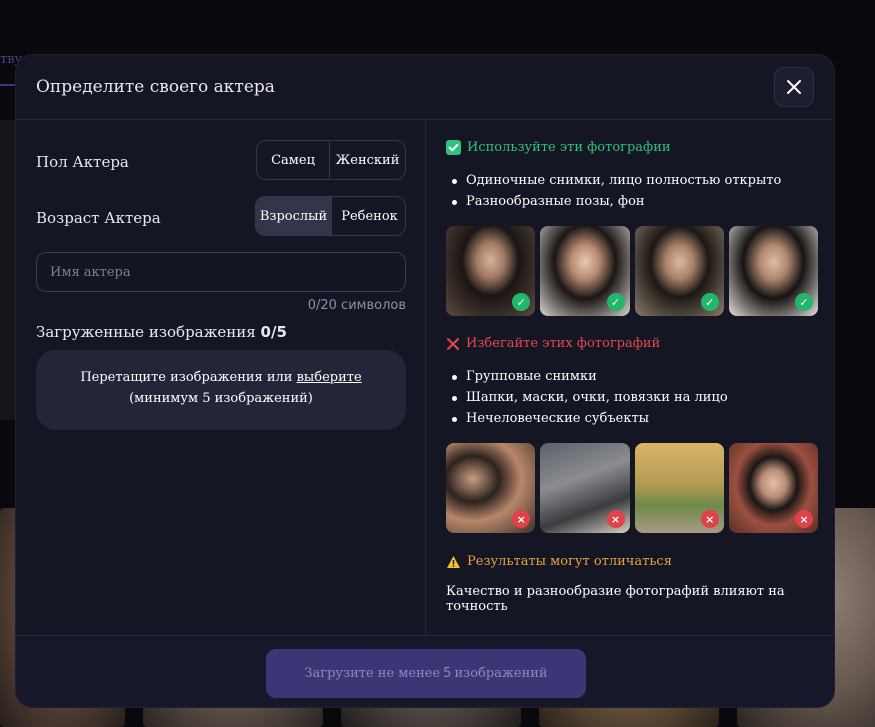 This screenshot has width=875, height=727. I want to click on submit-label-prefix: Загрузите не менее, so click(372, 673).